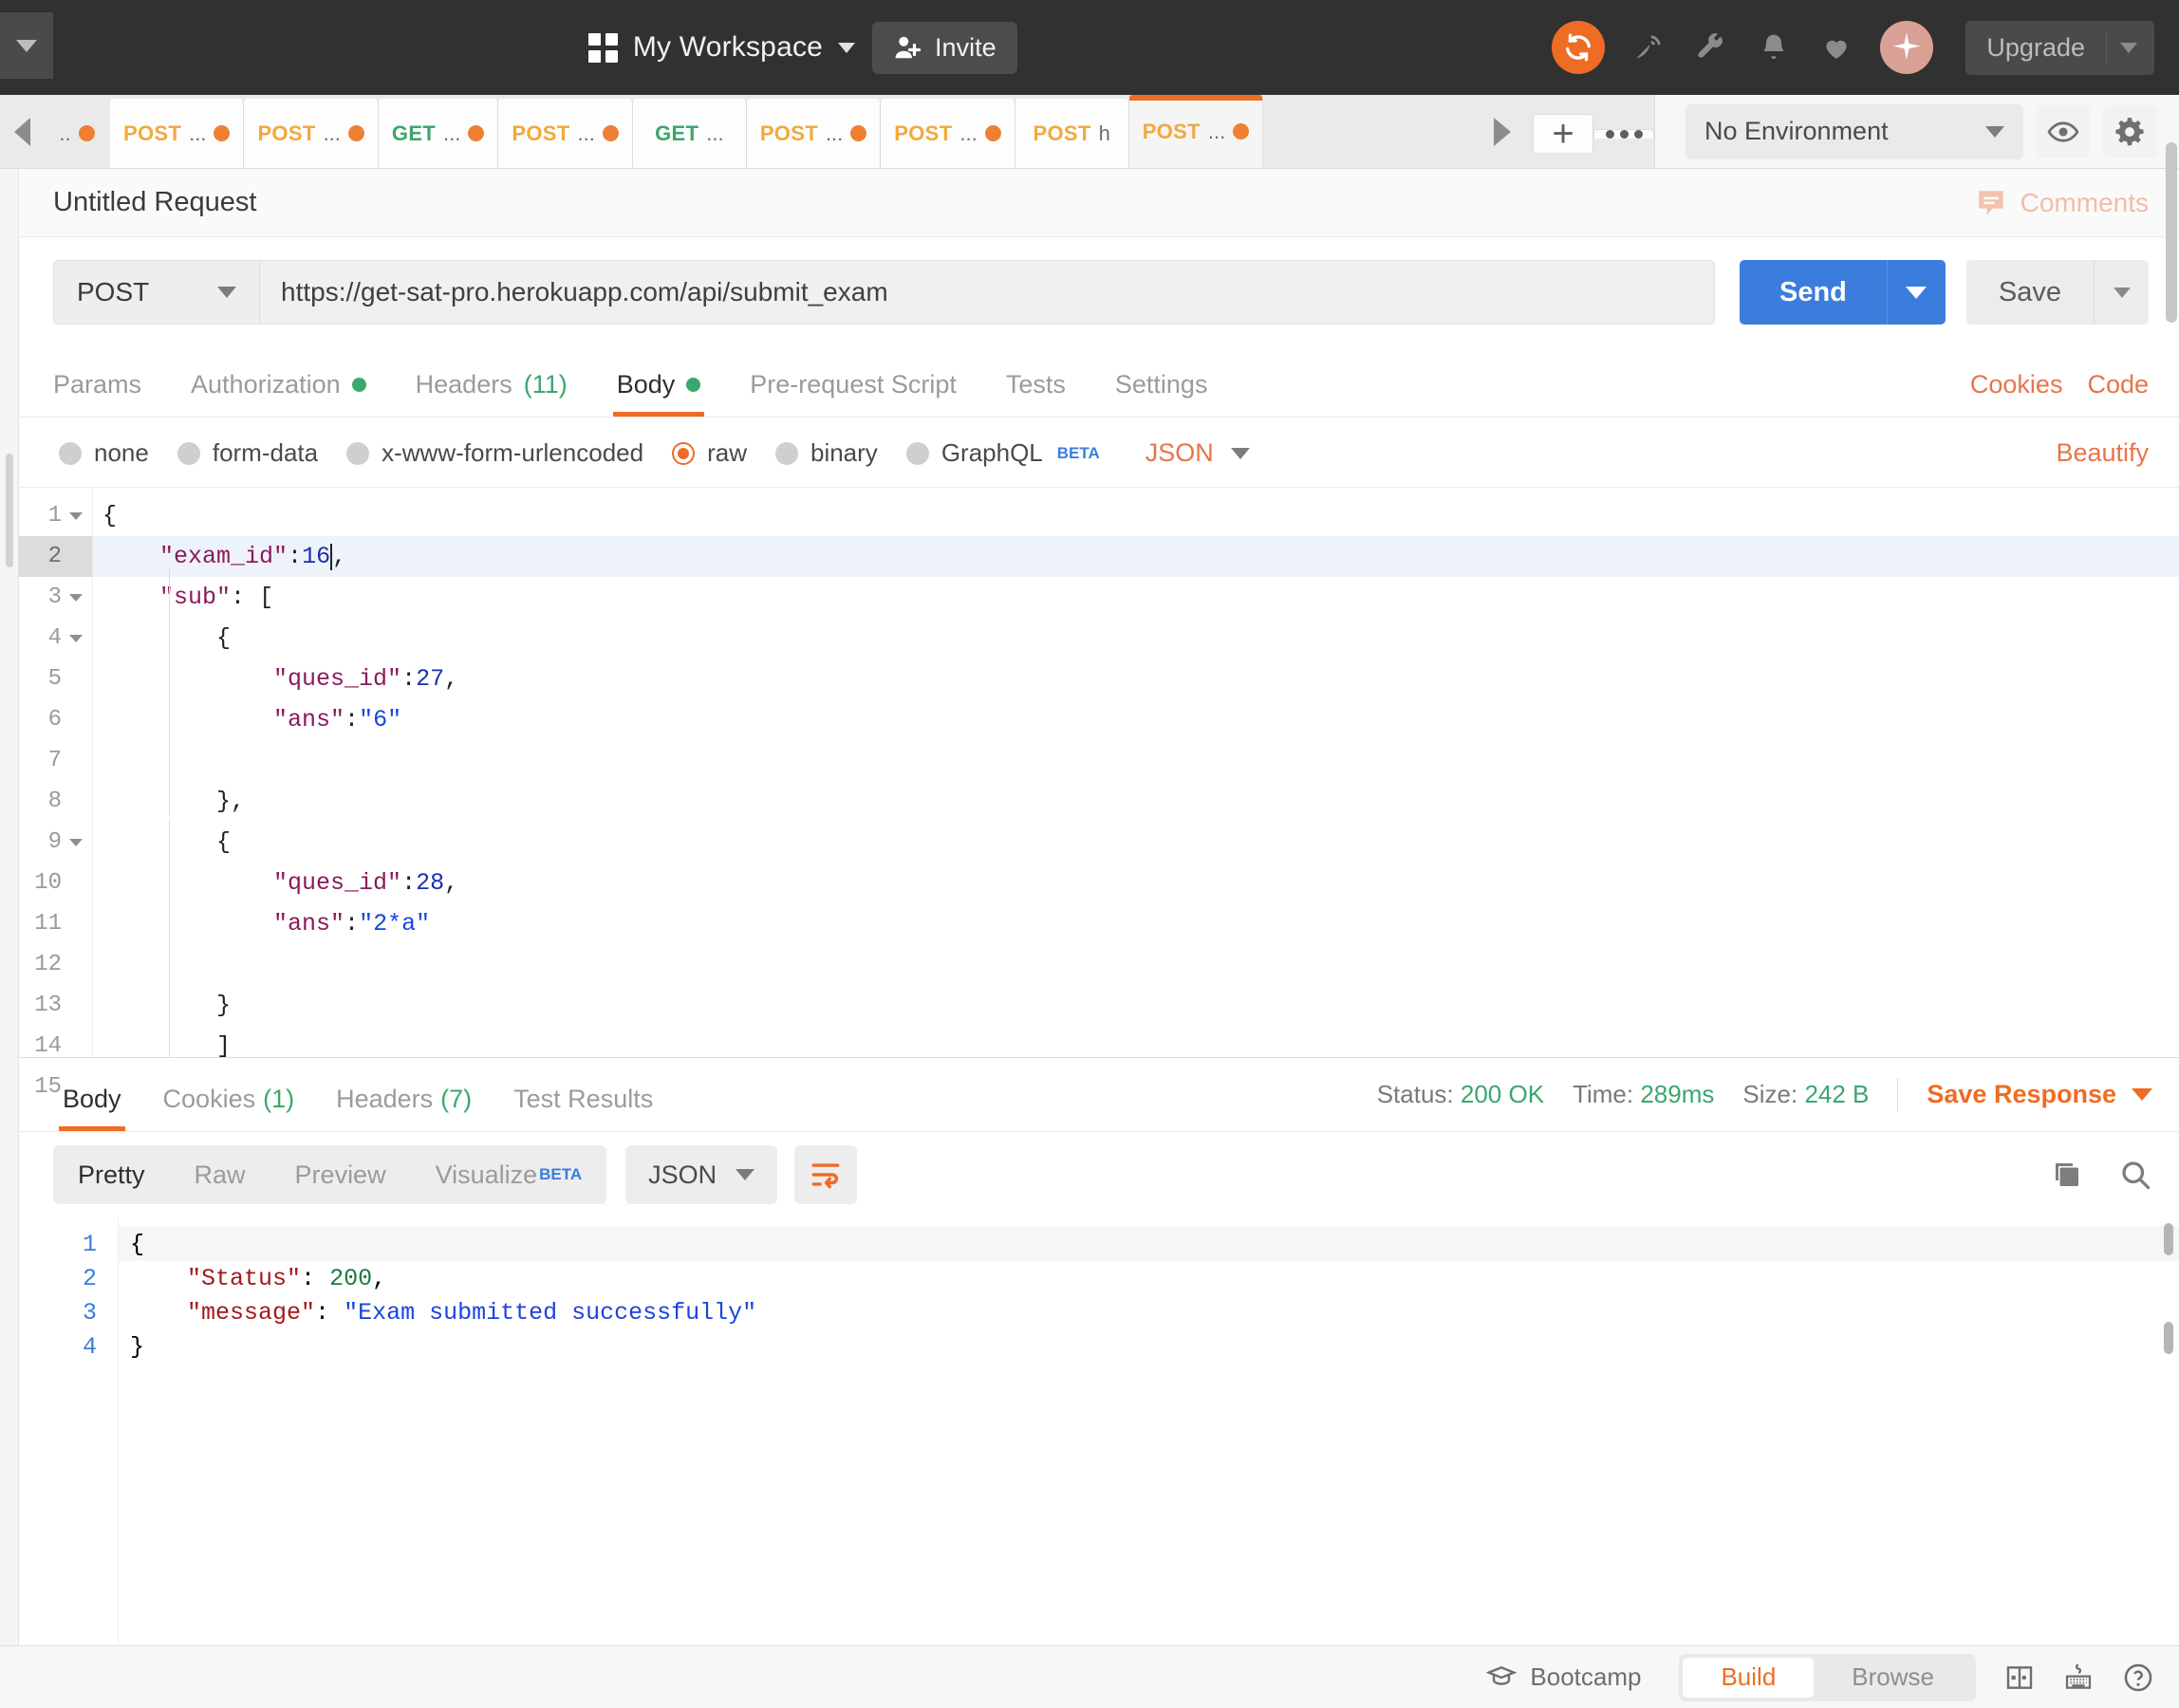  What do you see at coordinates (2171, 233) in the screenshot?
I see `page-scrollbar-thumb` at bounding box center [2171, 233].